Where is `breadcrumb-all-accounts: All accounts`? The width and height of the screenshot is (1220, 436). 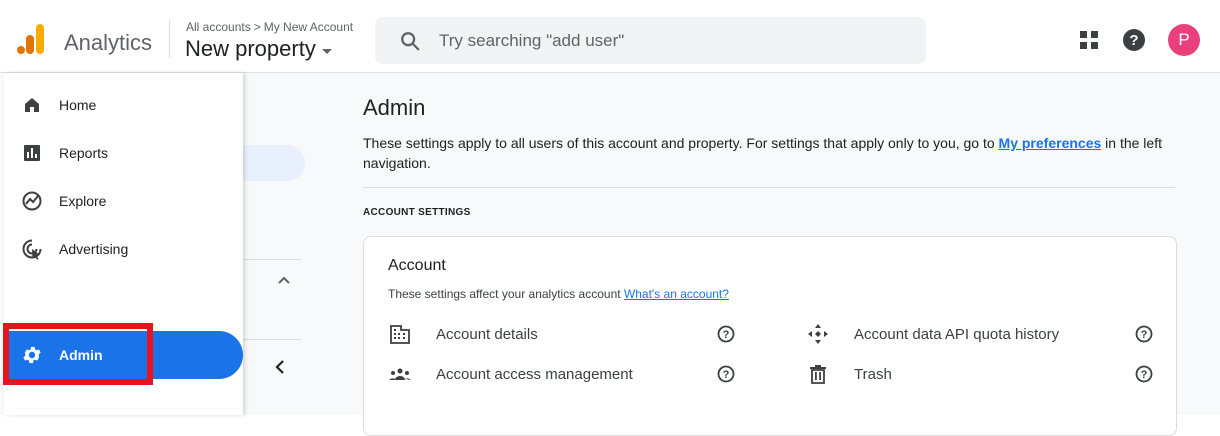 breadcrumb-all-accounts: All accounts is located at coordinates (218, 27).